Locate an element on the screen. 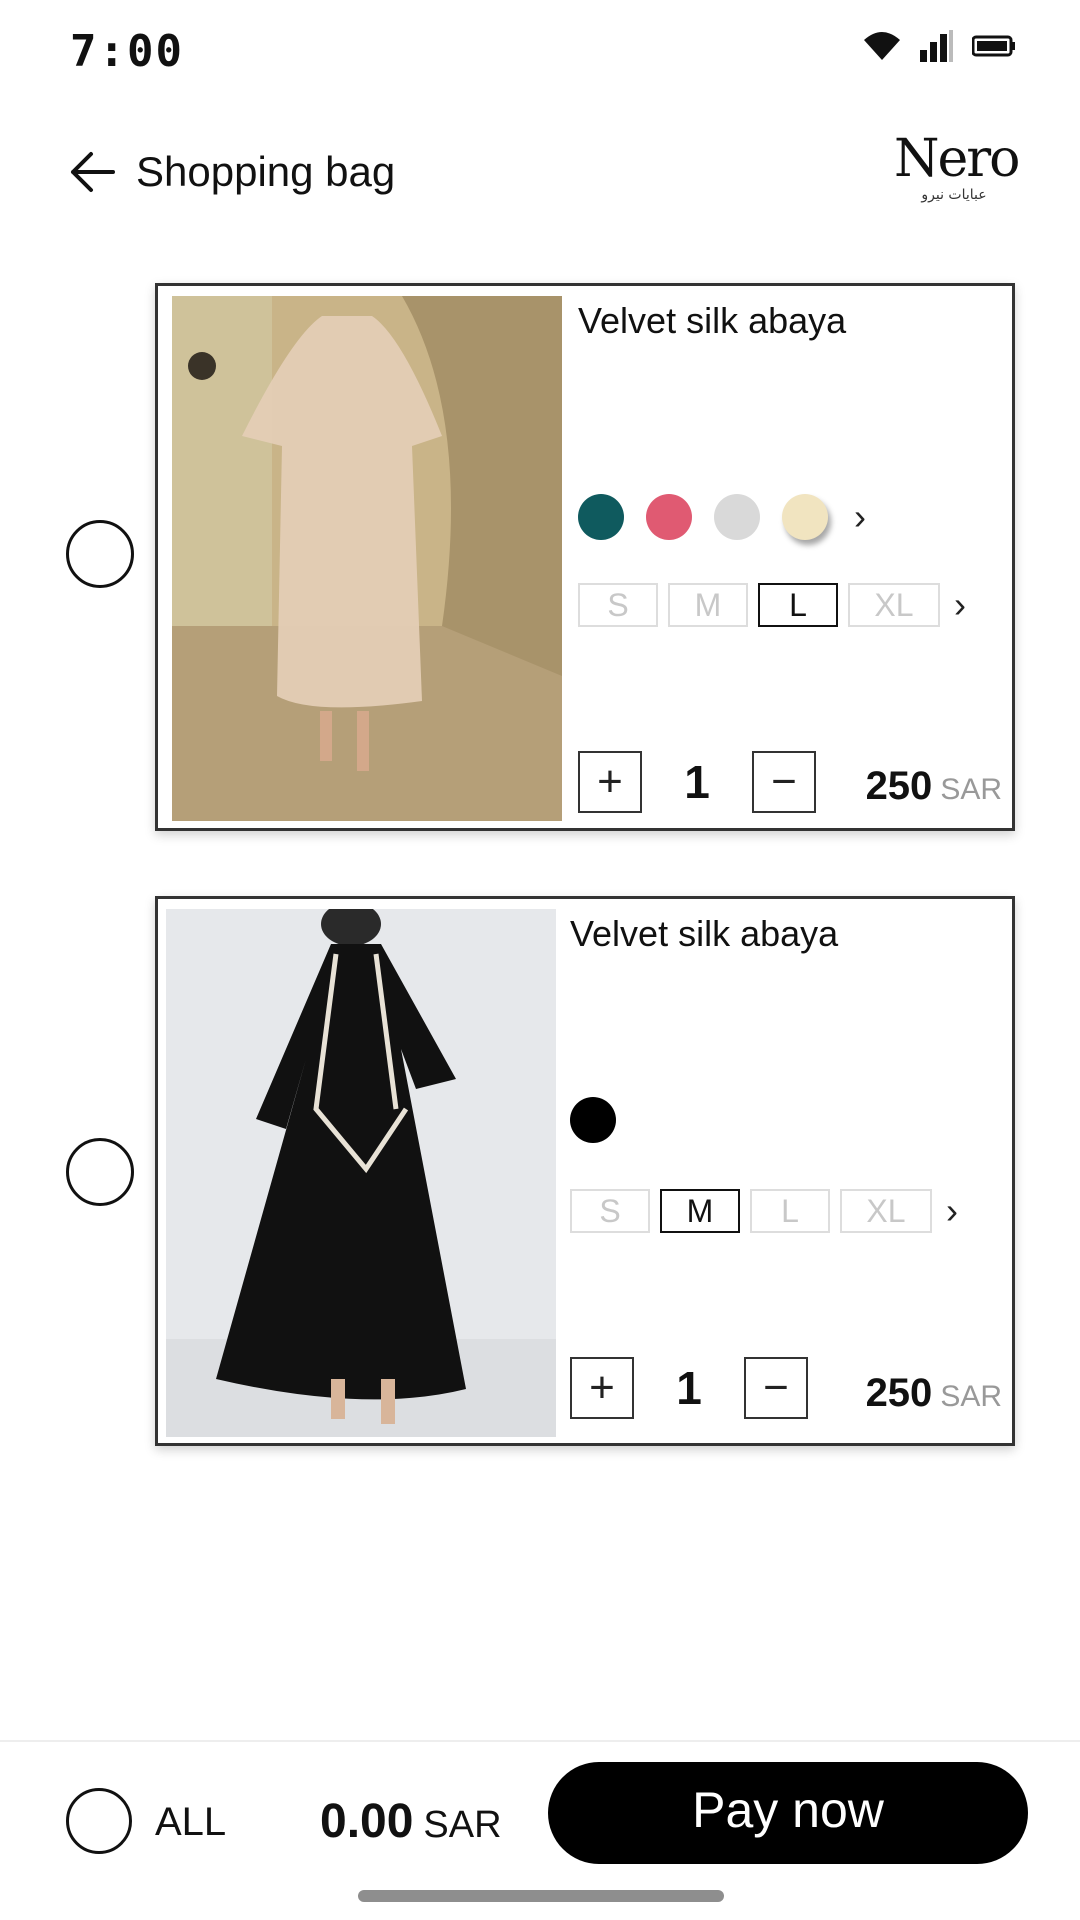 This screenshot has width=1080, height=1920. app-header: Shopping bag Nero عبايات نيرو is located at coordinates (540, 175).